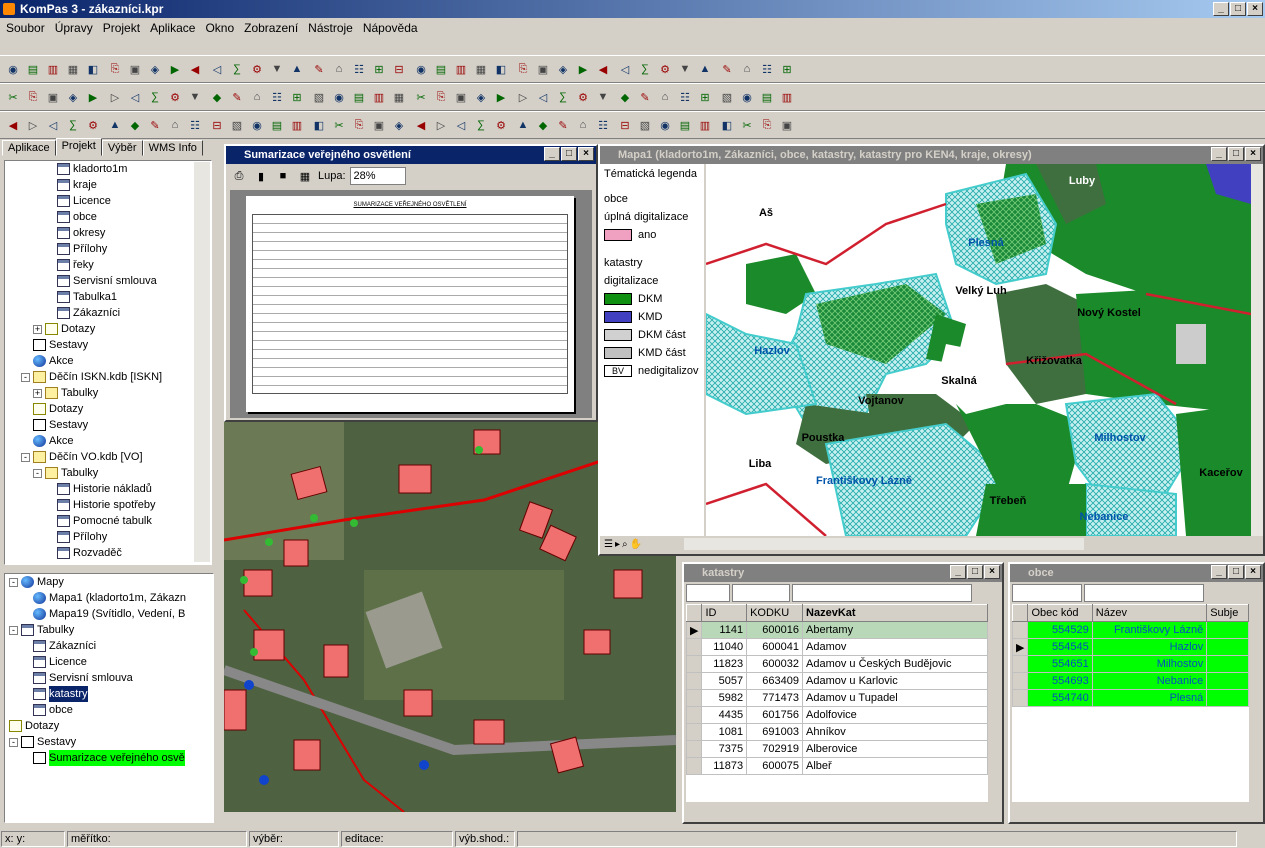  What do you see at coordinates (1236, 154) in the screenshot?
I see `map-maximize-button: □` at bounding box center [1236, 154].